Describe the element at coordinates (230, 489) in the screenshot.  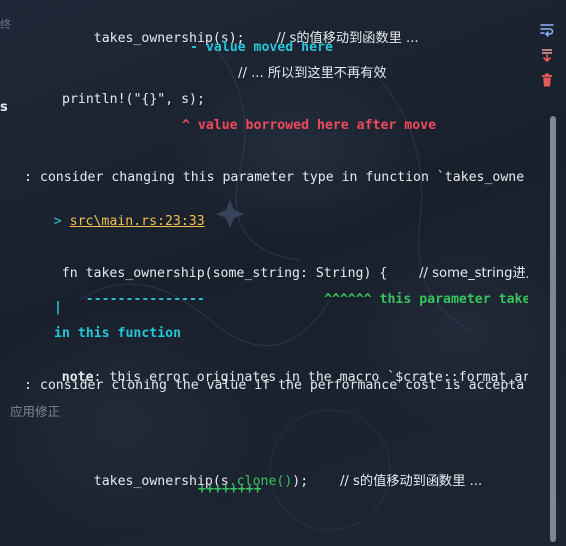
I see `insertion-markers: ++++++++` at that location.